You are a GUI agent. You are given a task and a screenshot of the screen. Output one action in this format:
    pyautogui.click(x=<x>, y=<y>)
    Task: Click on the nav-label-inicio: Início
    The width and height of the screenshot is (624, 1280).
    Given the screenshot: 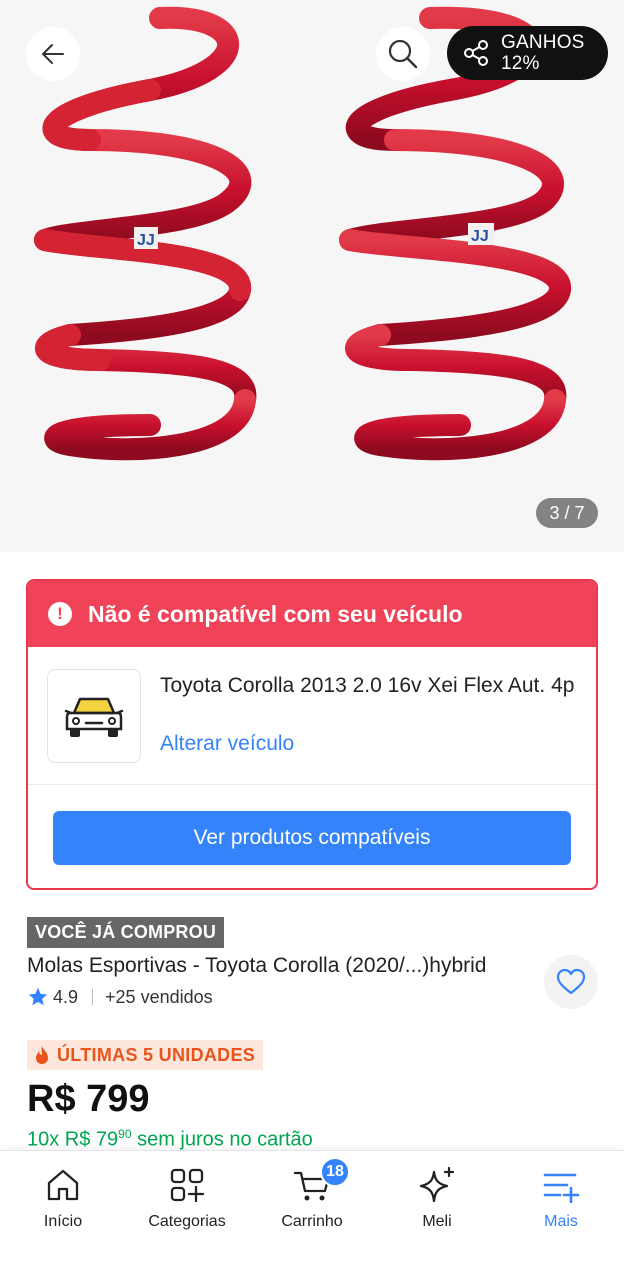 What is the action you would take?
    pyautogui.click(x=63, y=1221)
    